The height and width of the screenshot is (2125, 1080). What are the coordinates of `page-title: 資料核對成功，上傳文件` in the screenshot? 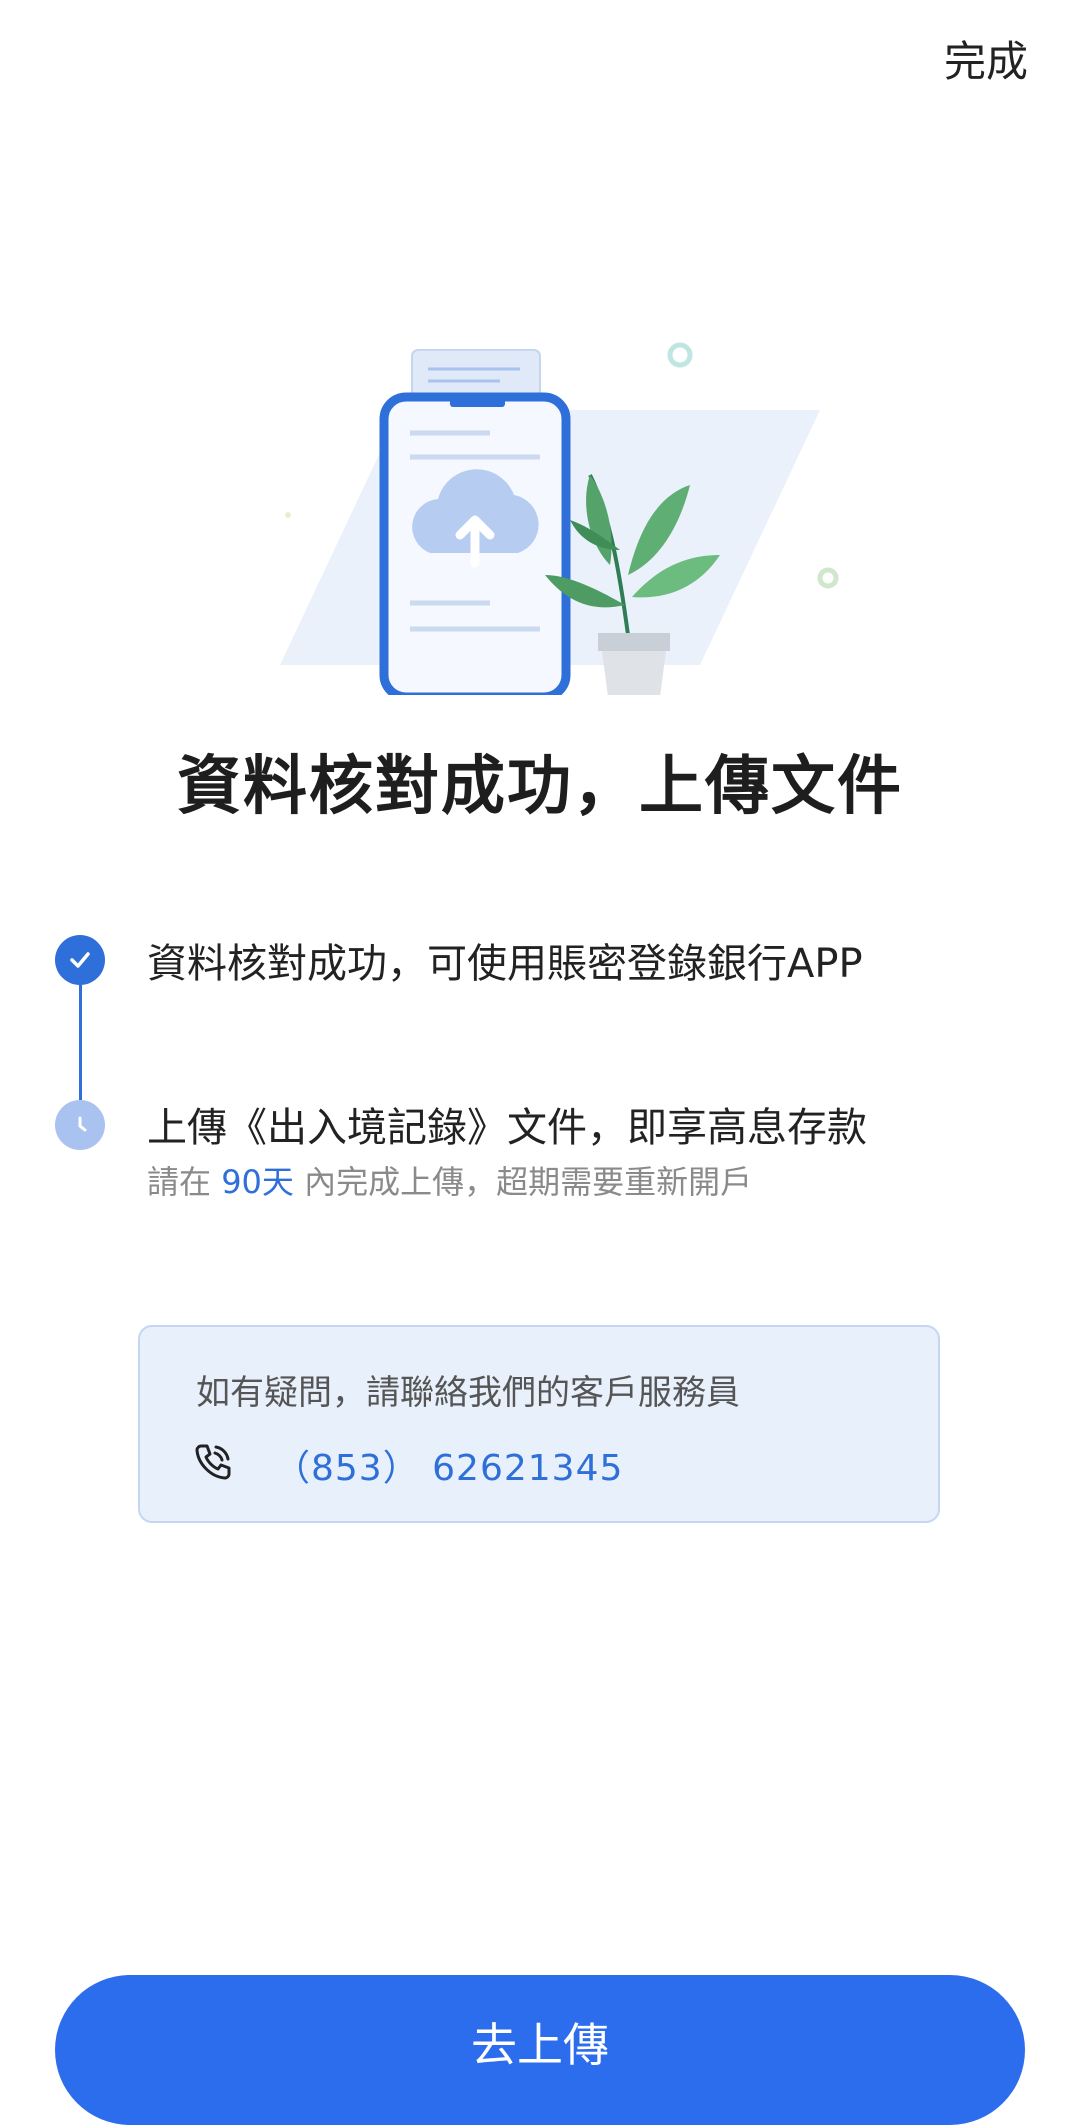 It's located at (540, 787).